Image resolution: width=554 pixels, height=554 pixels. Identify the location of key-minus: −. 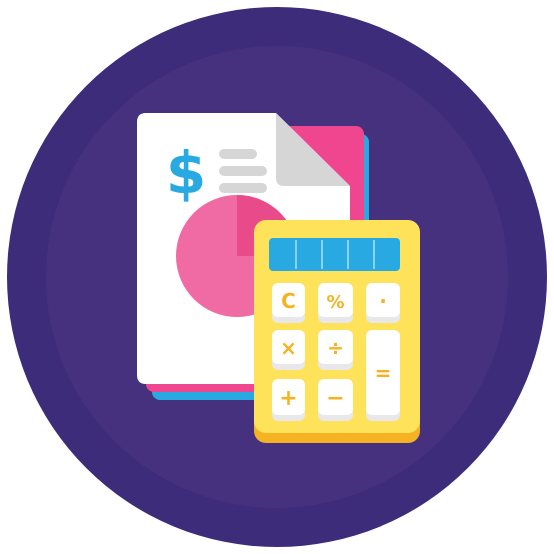
(335, 400).